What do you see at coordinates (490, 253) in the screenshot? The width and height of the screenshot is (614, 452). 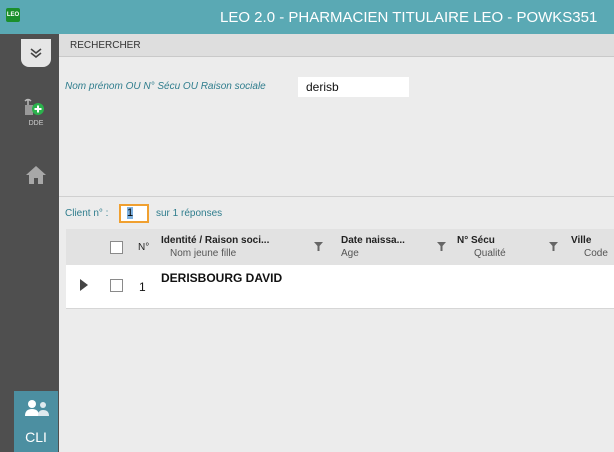 I see `column-subheader-qualite: Qualité` at bounding box center [490, 253].